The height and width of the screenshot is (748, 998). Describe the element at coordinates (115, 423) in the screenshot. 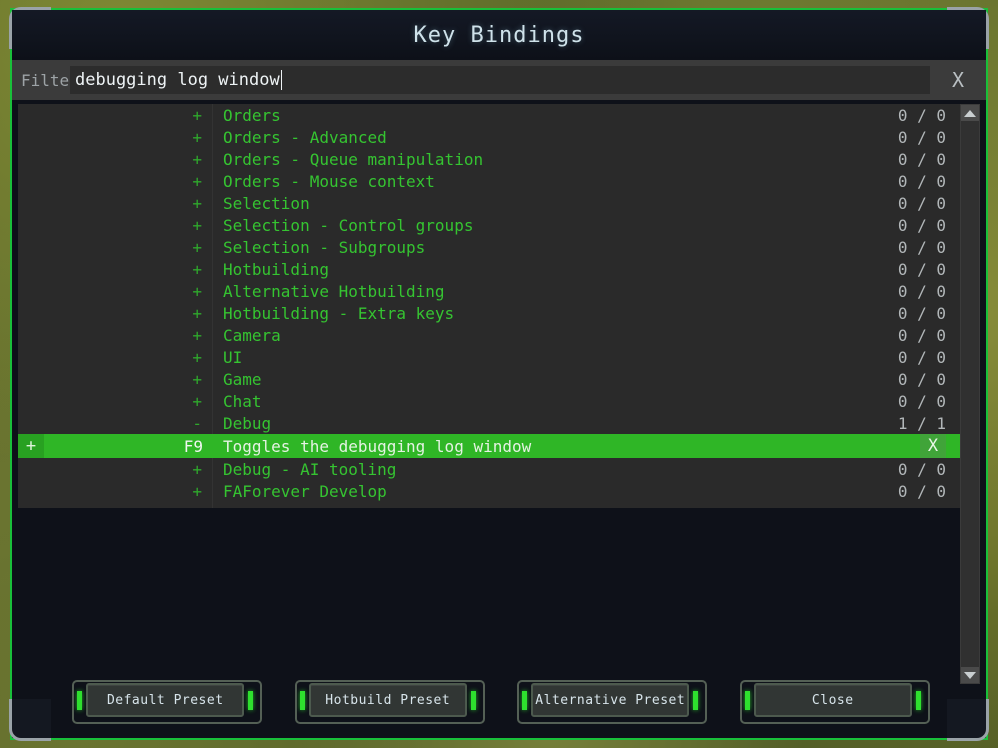

I see `collapse-icon: -` at that location.